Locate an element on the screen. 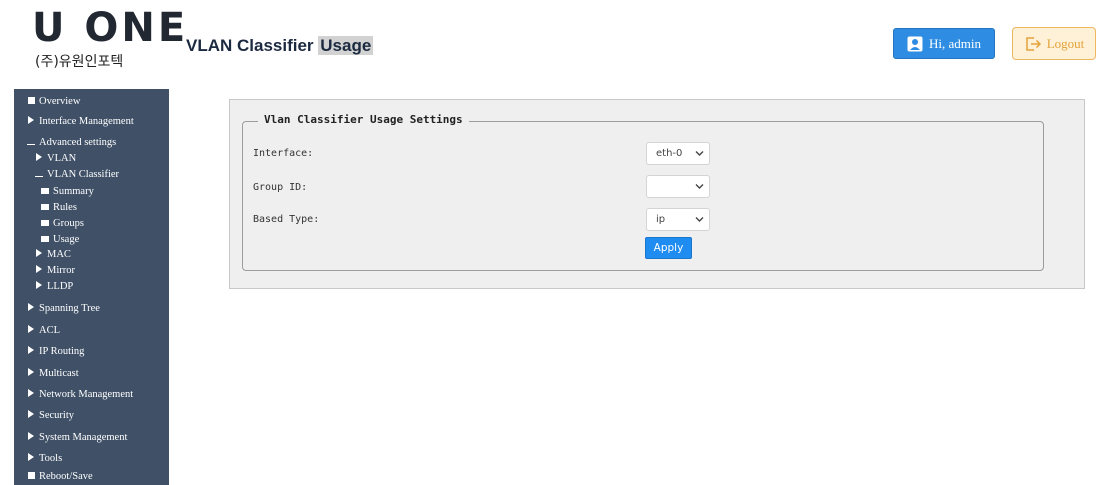 This screenshot has width=1103, height=485. sidebar-item-usage: Usage is located at coordinates (59, 239).